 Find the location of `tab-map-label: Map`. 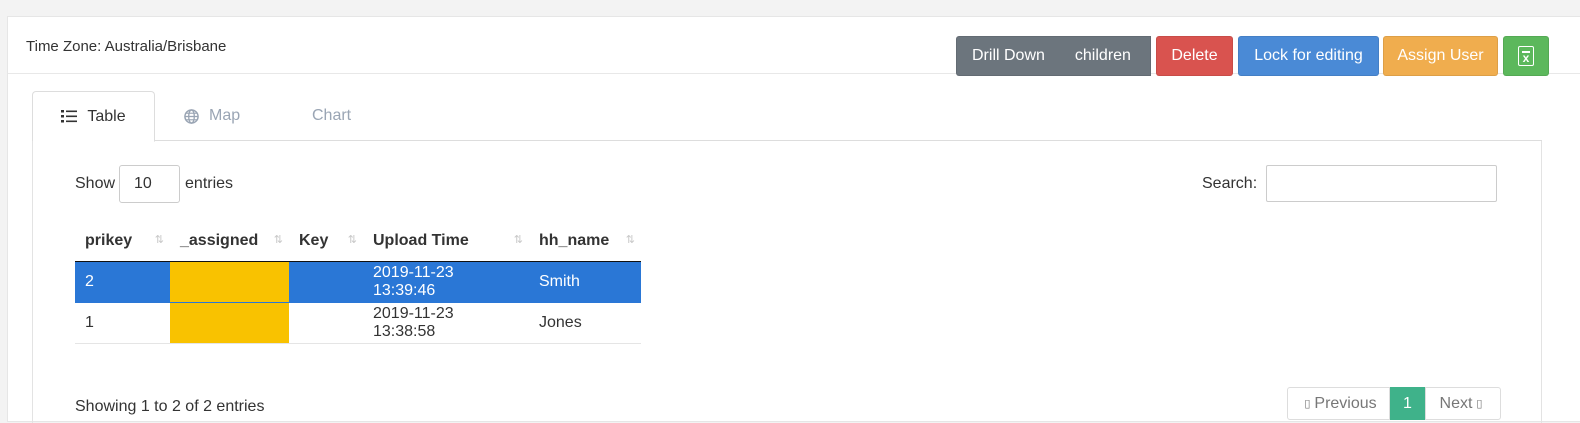

tab-map-label: Map is located at coordinates (225, 115).